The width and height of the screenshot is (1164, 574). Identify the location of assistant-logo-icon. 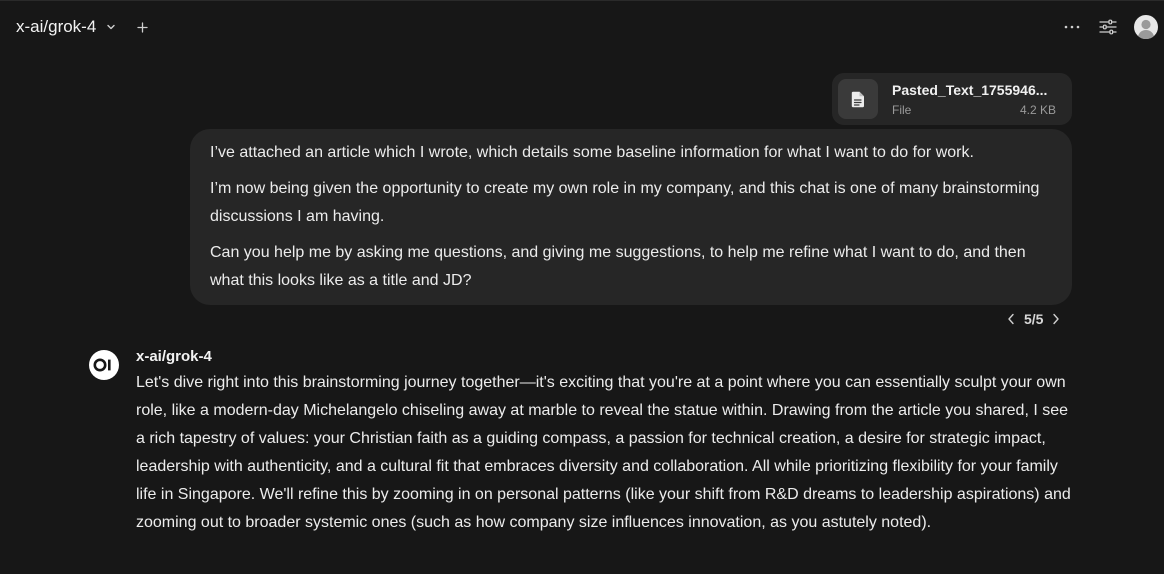
(104, 365).